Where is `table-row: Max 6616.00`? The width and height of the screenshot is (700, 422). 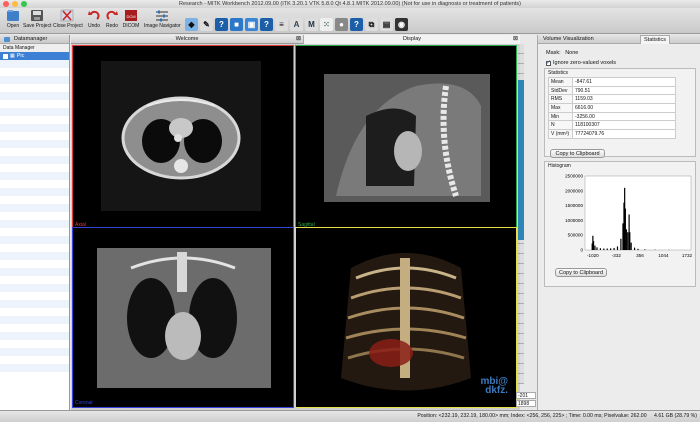
table-row: Max 6616.00 is located at coordinates (612, 108).